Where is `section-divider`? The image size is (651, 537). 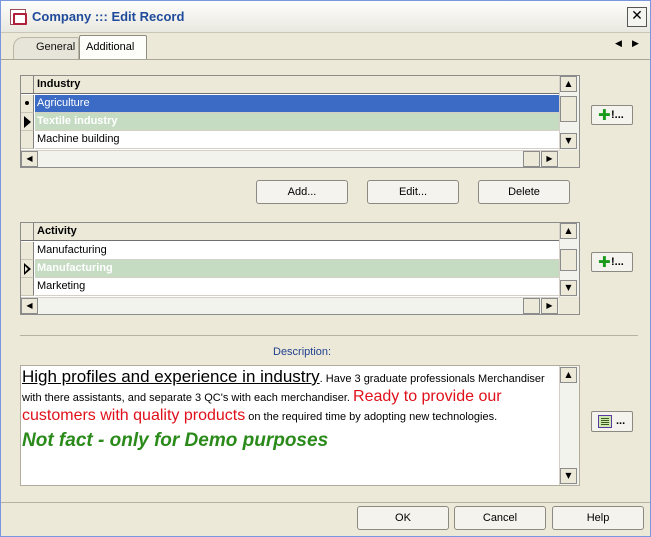 section-divider is located at coordinates (329, 335).